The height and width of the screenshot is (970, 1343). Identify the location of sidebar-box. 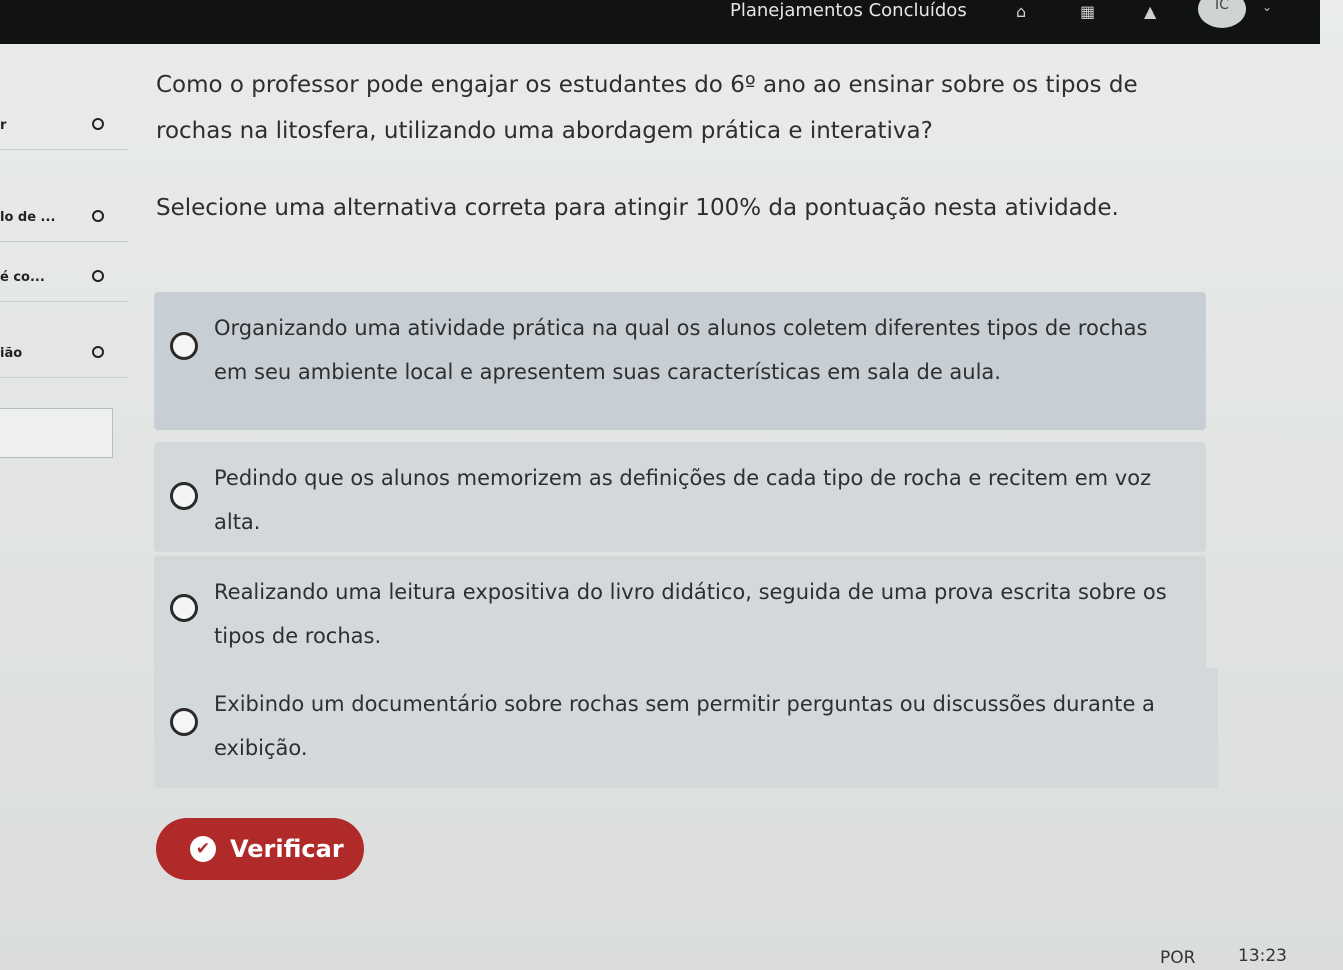
(56, 433).